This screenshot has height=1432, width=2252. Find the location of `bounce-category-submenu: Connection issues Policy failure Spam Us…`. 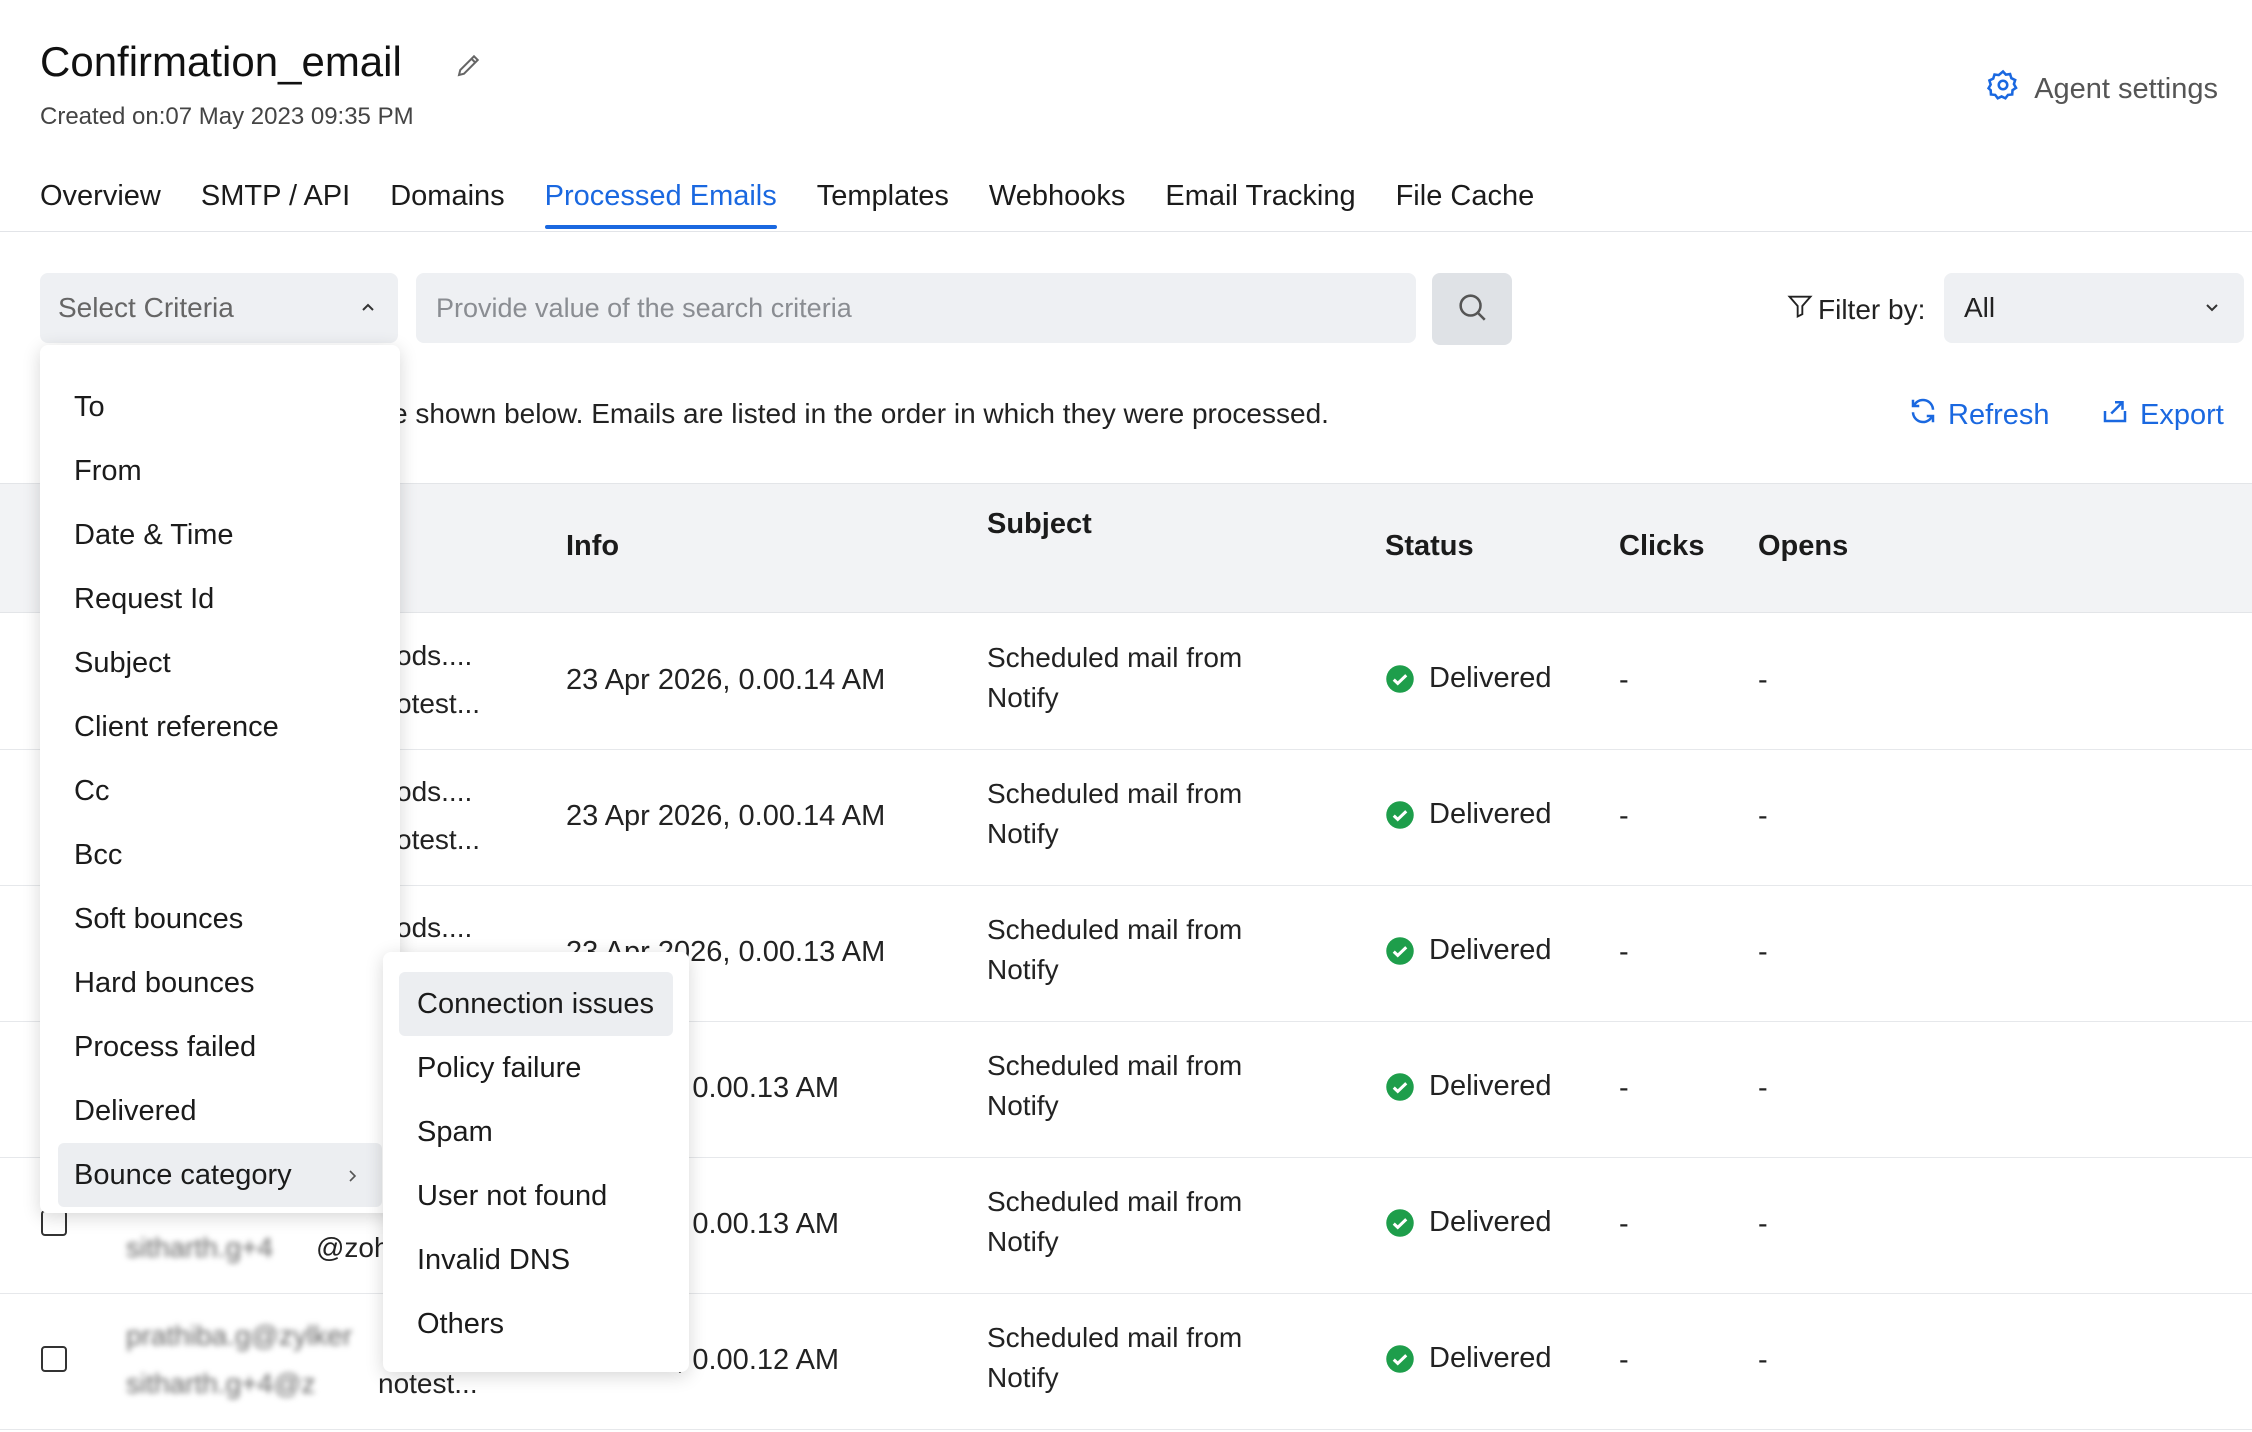

bounce-category-submenu: Connection issues Policy failure Spam Us… is located at coordinates (536, 1162).